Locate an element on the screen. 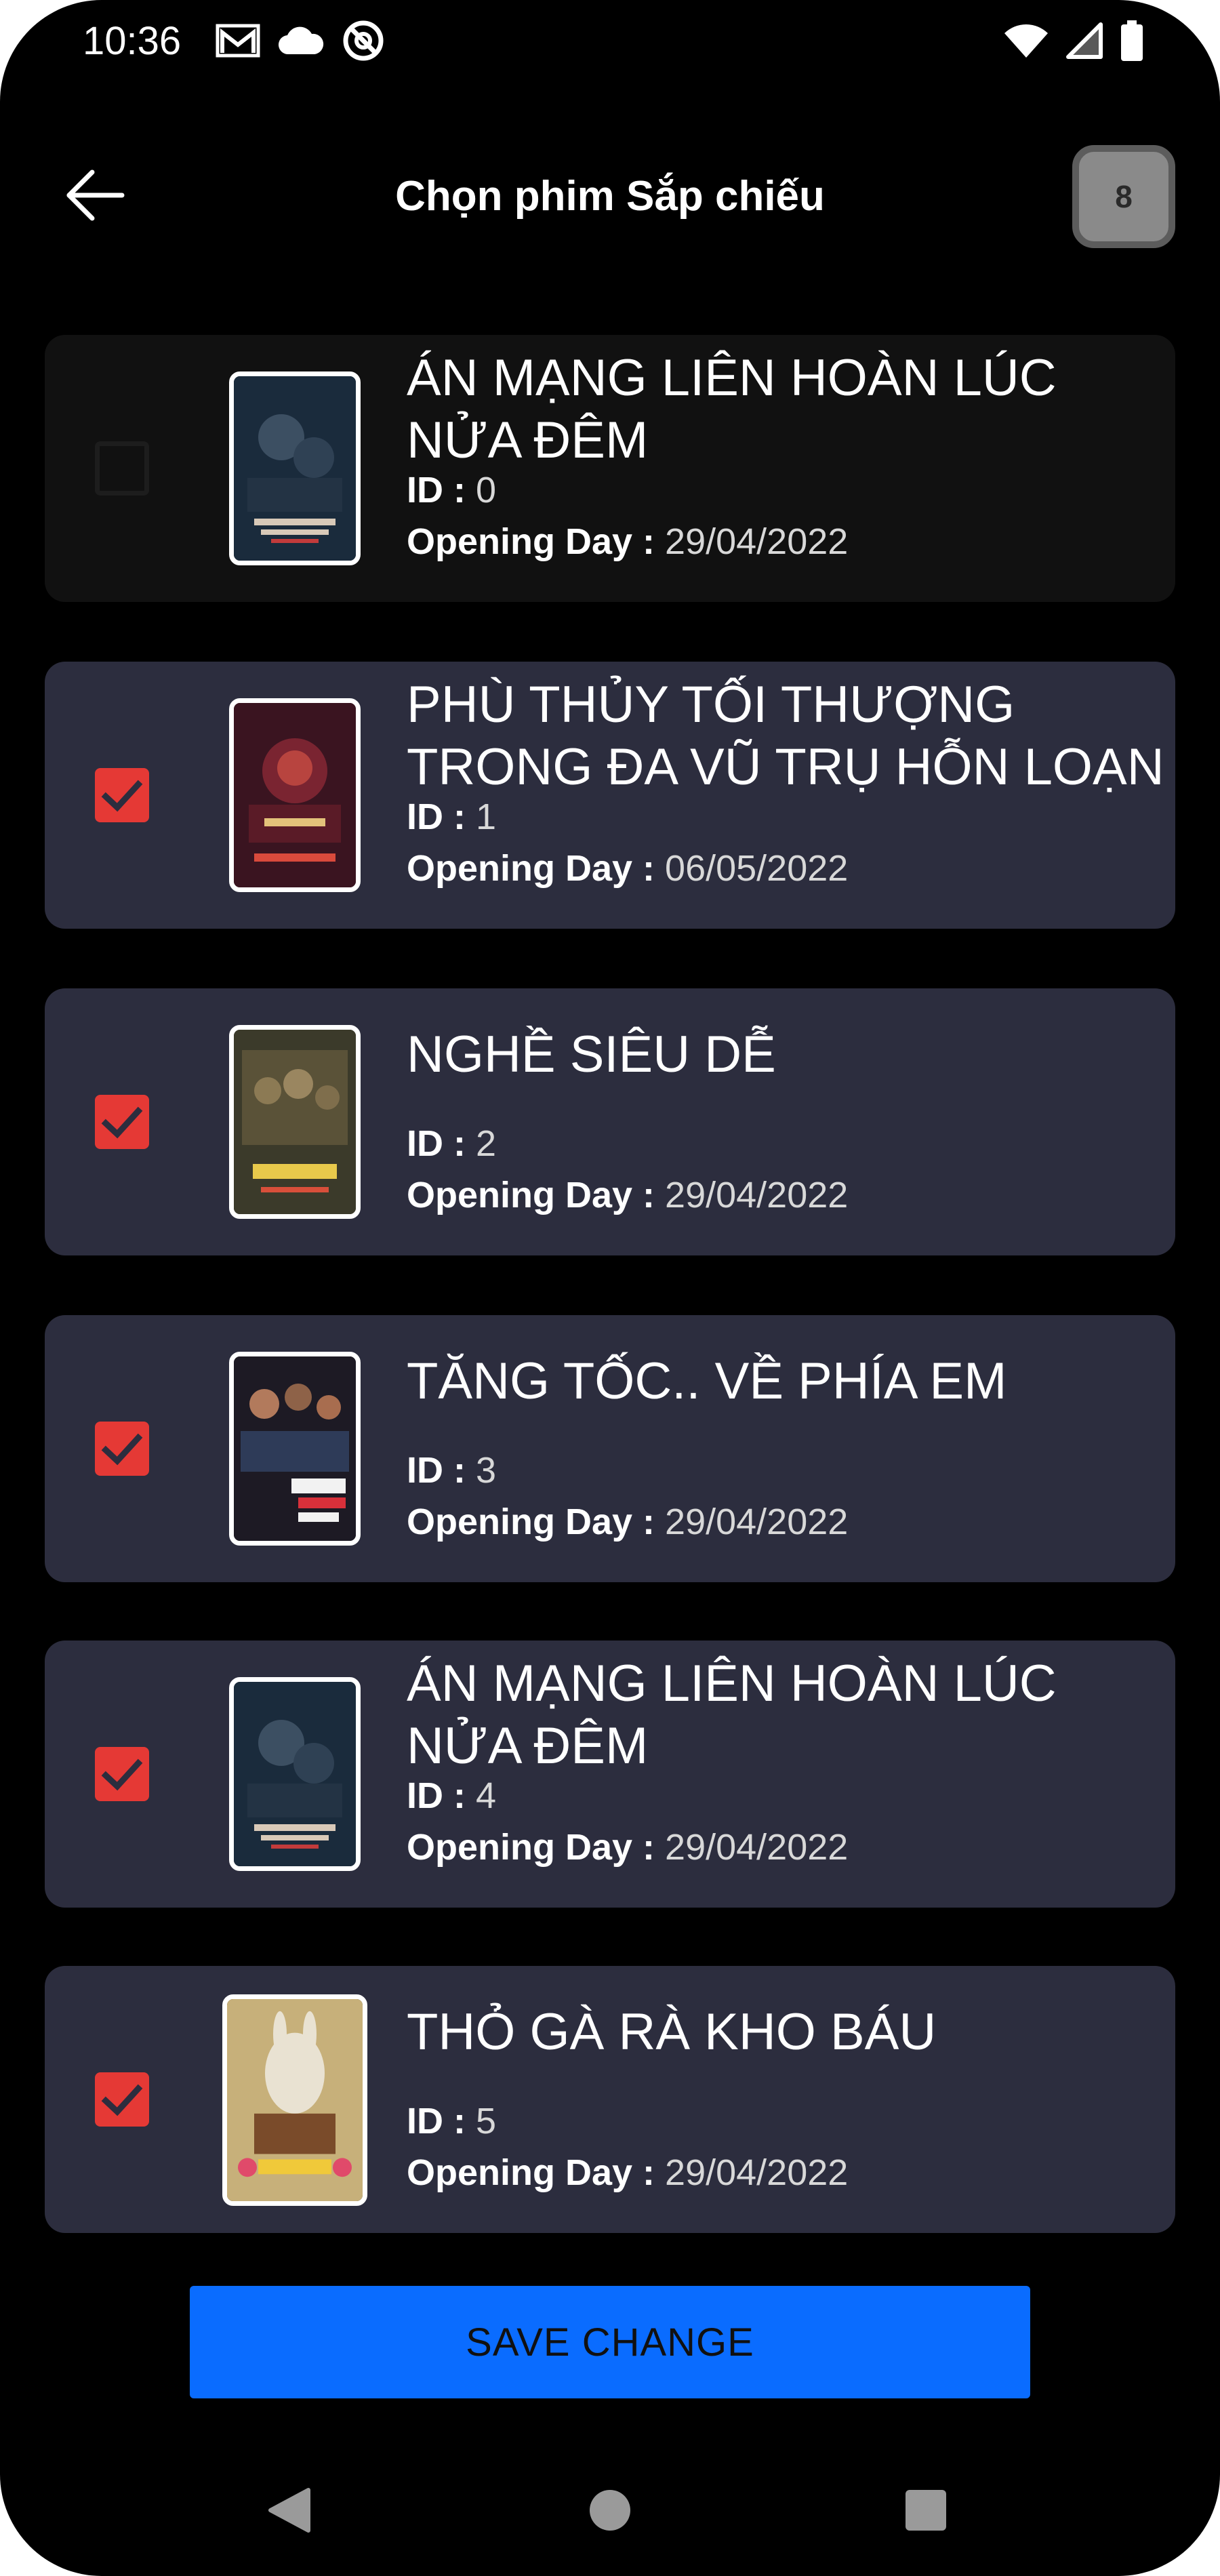  movie-id-row: ID : 4 is located at coordinates (452, 1795).